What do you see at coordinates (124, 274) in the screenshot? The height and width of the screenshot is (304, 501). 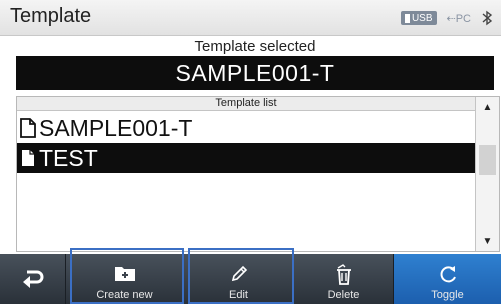 I see `folder-add-icon` at bounding box center [124, 274].